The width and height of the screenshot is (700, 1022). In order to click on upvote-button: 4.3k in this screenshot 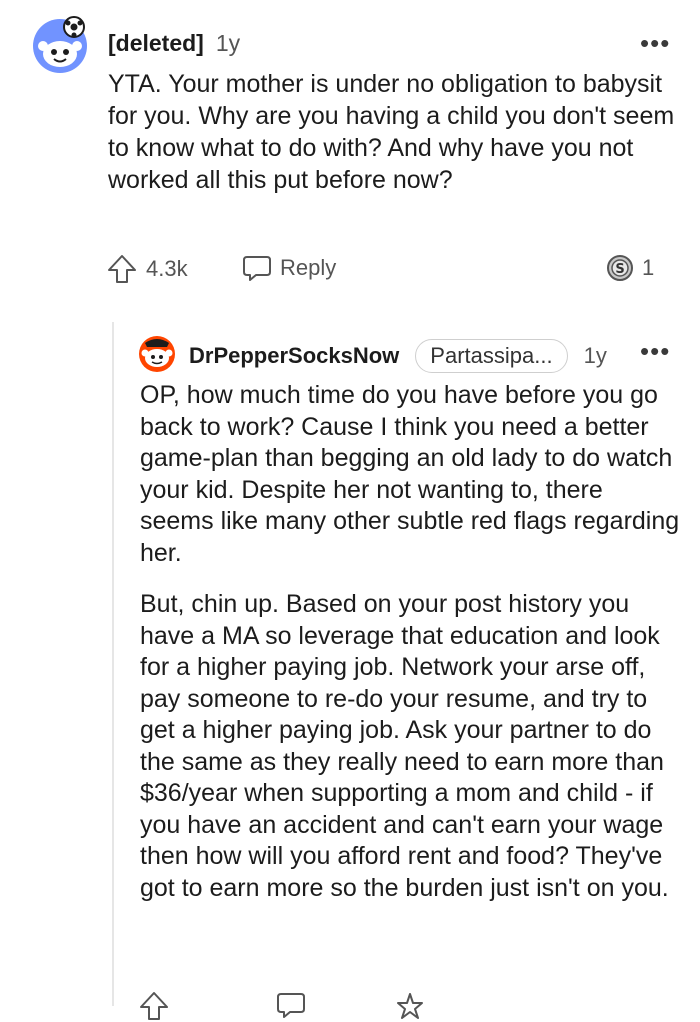, I will do `click(147, 269)`.